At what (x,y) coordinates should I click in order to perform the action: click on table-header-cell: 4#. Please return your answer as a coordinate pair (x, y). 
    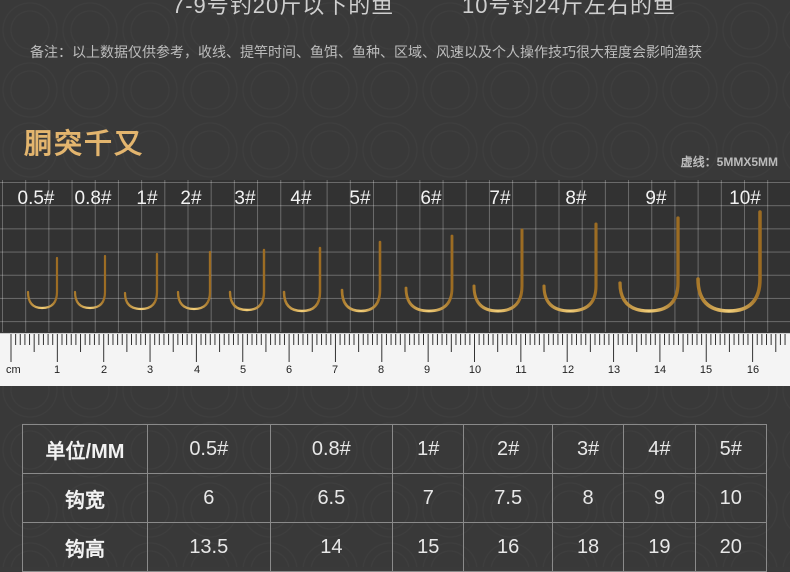
    Looking at the image, I should click on (659, 449).